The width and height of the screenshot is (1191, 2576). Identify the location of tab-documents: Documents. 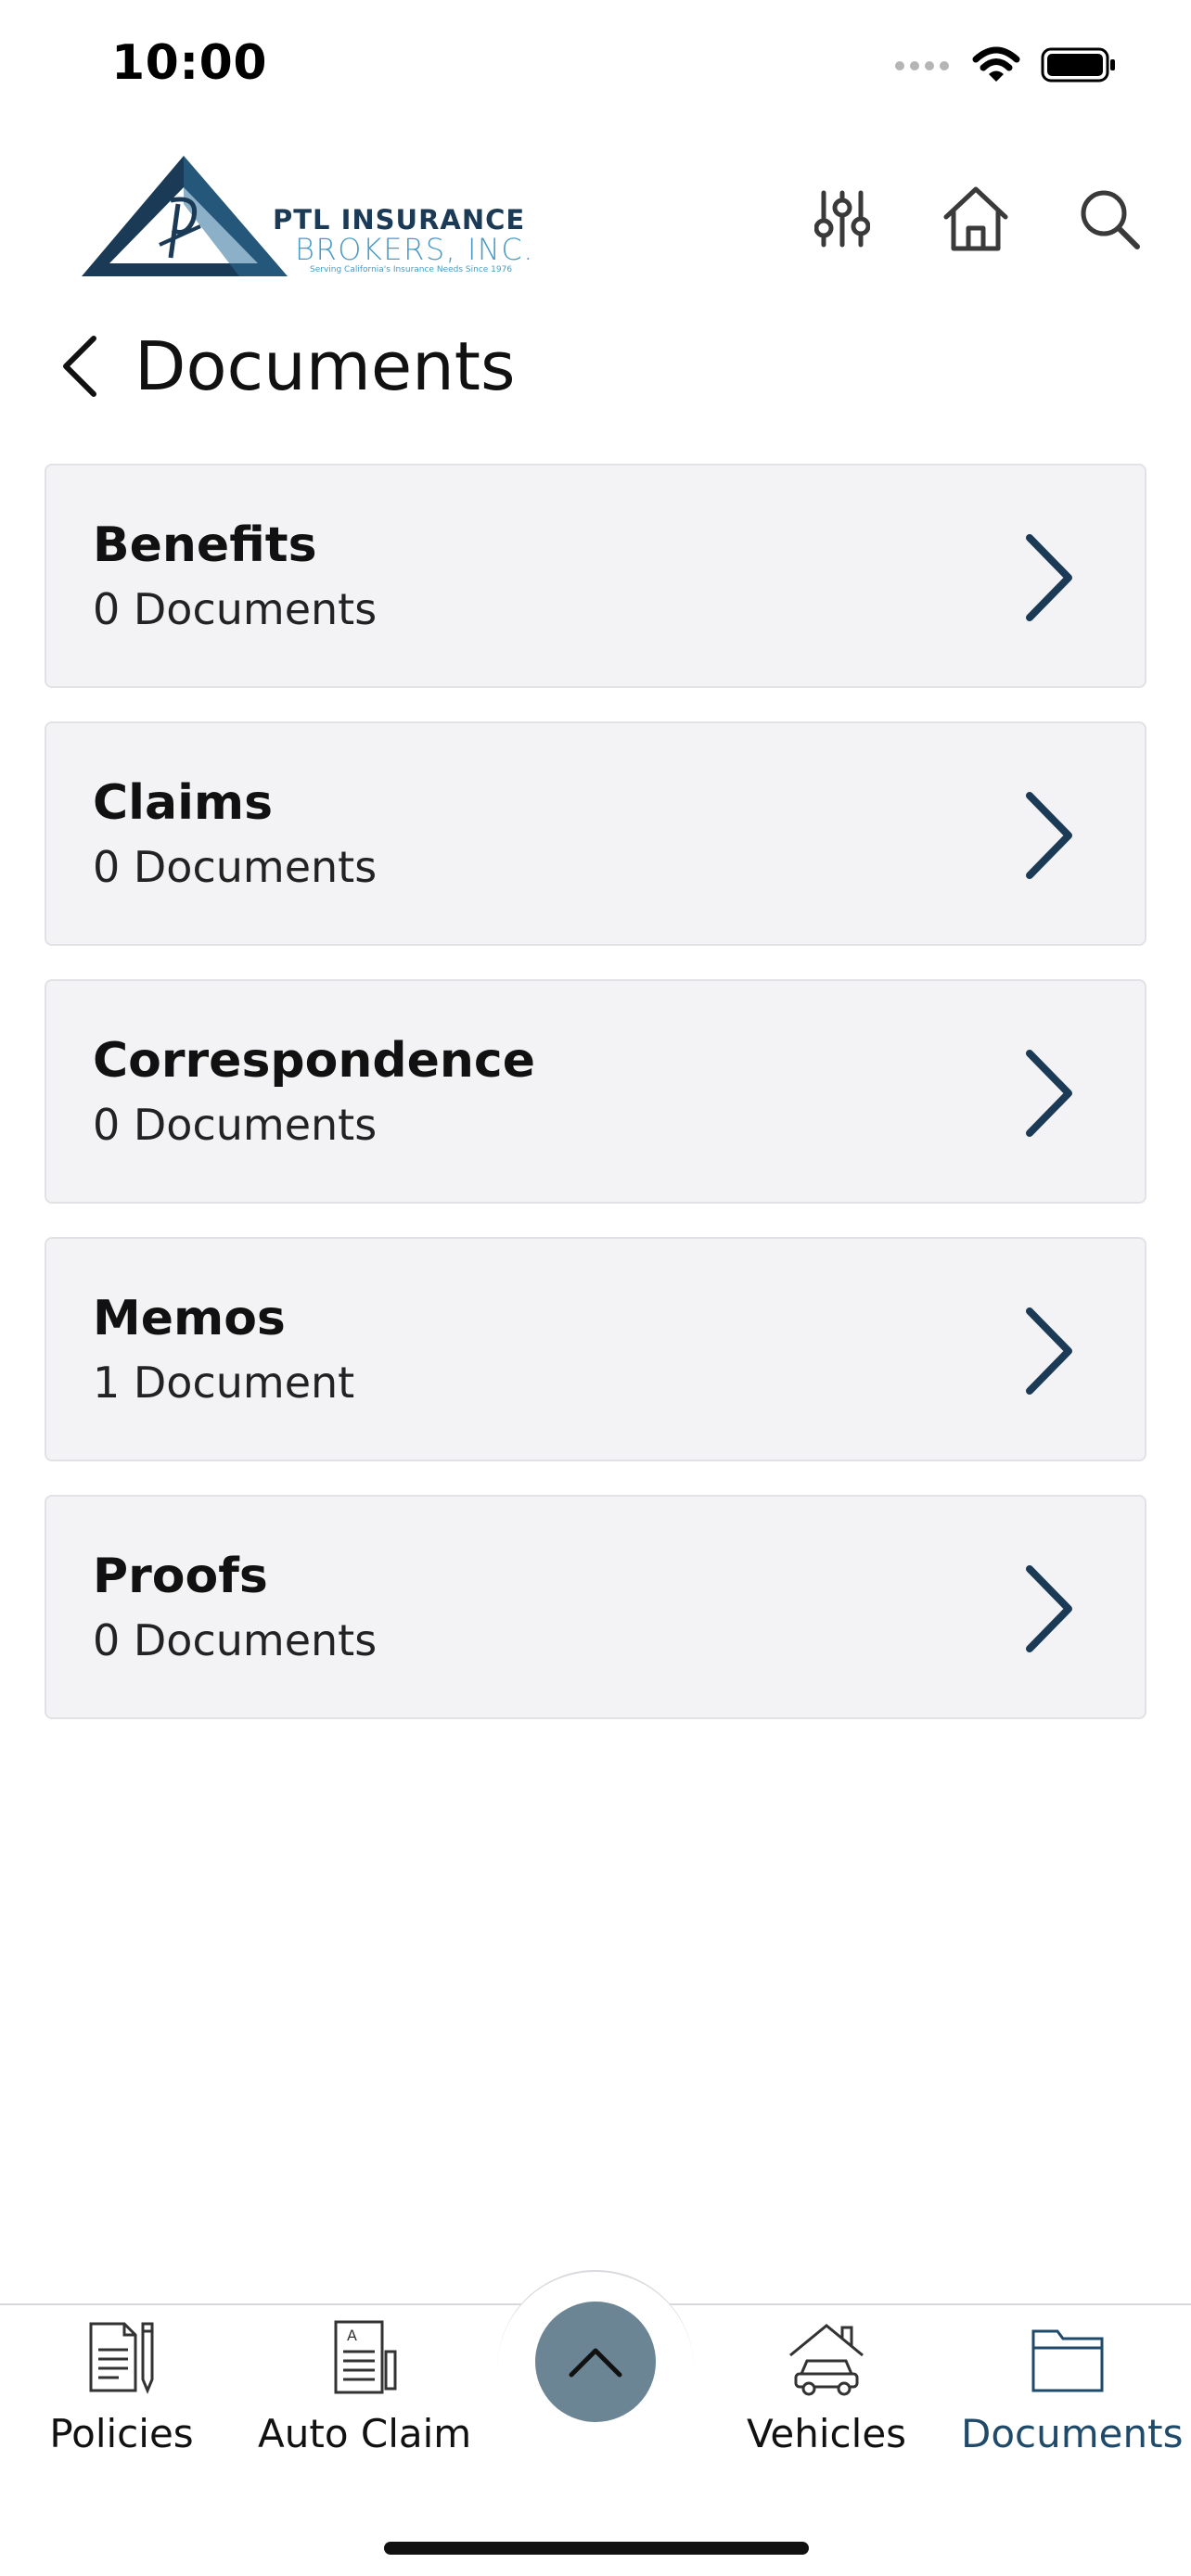
(1073, 2387).